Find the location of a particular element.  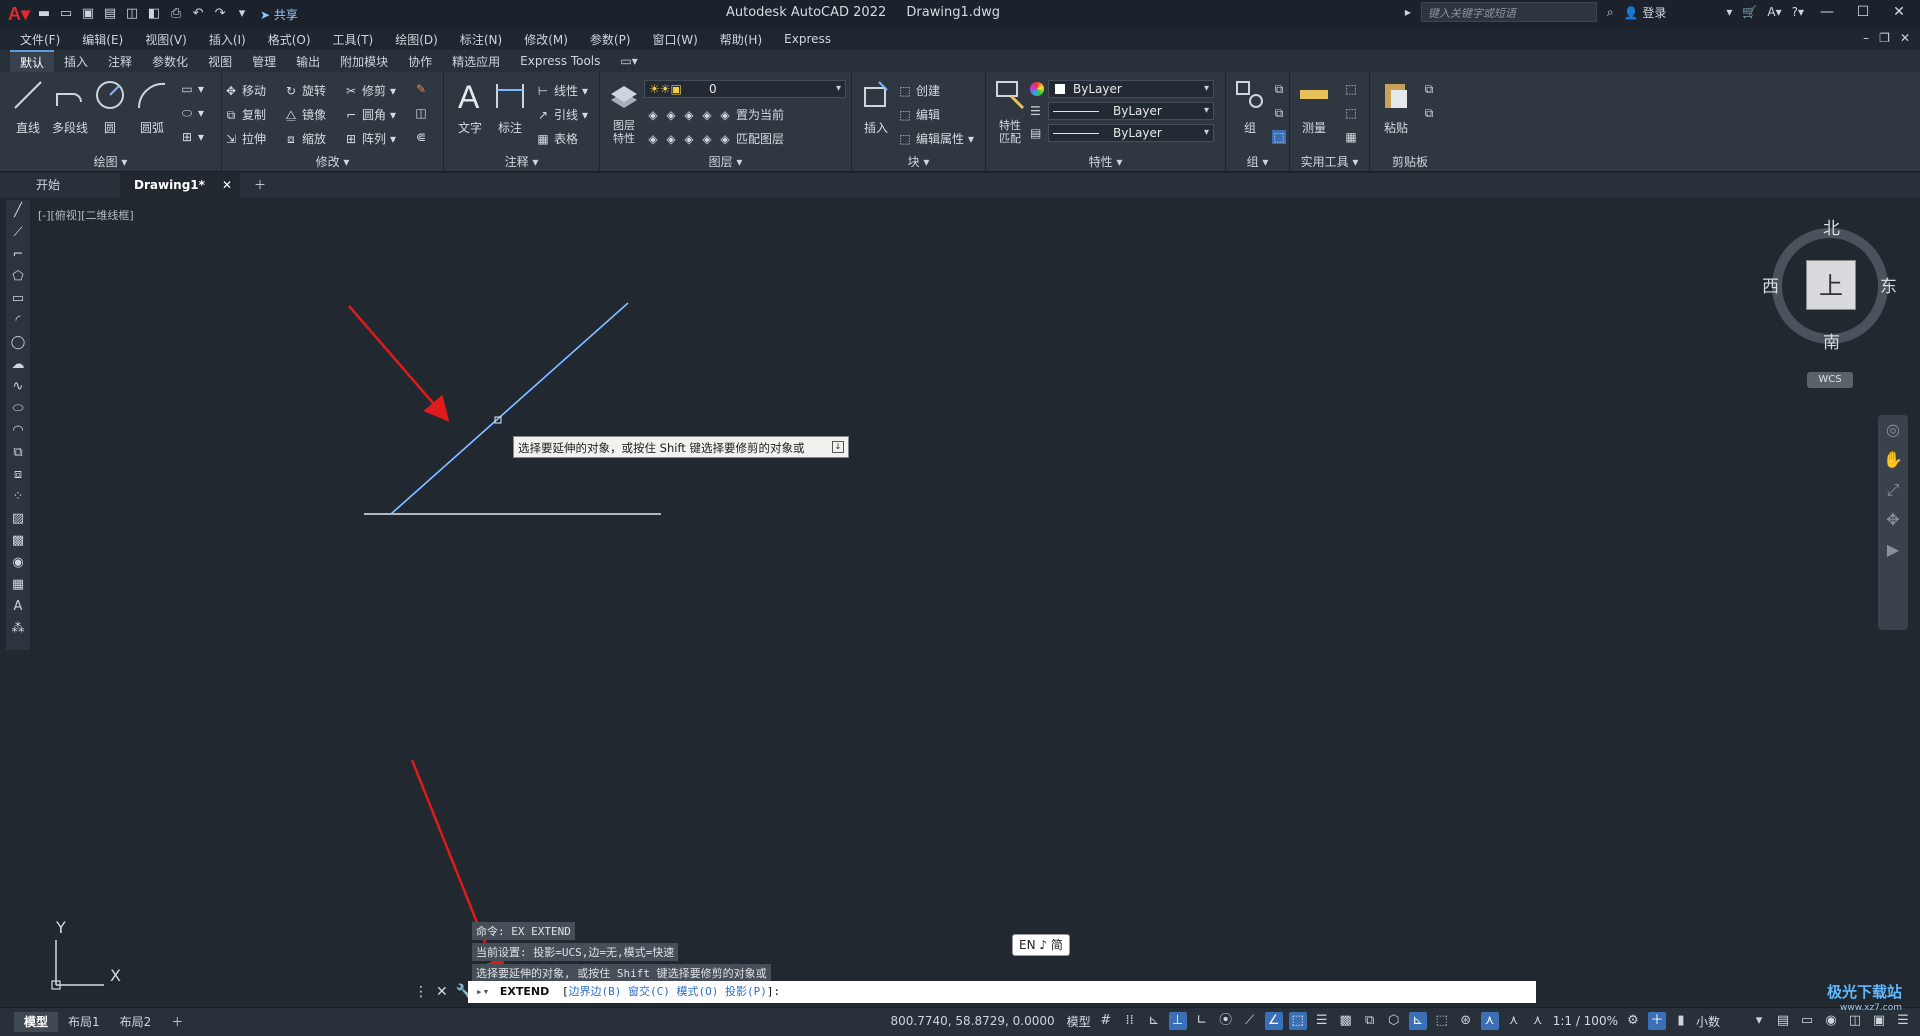

text-tool: A 文字 is located at coordinates (470, 107).